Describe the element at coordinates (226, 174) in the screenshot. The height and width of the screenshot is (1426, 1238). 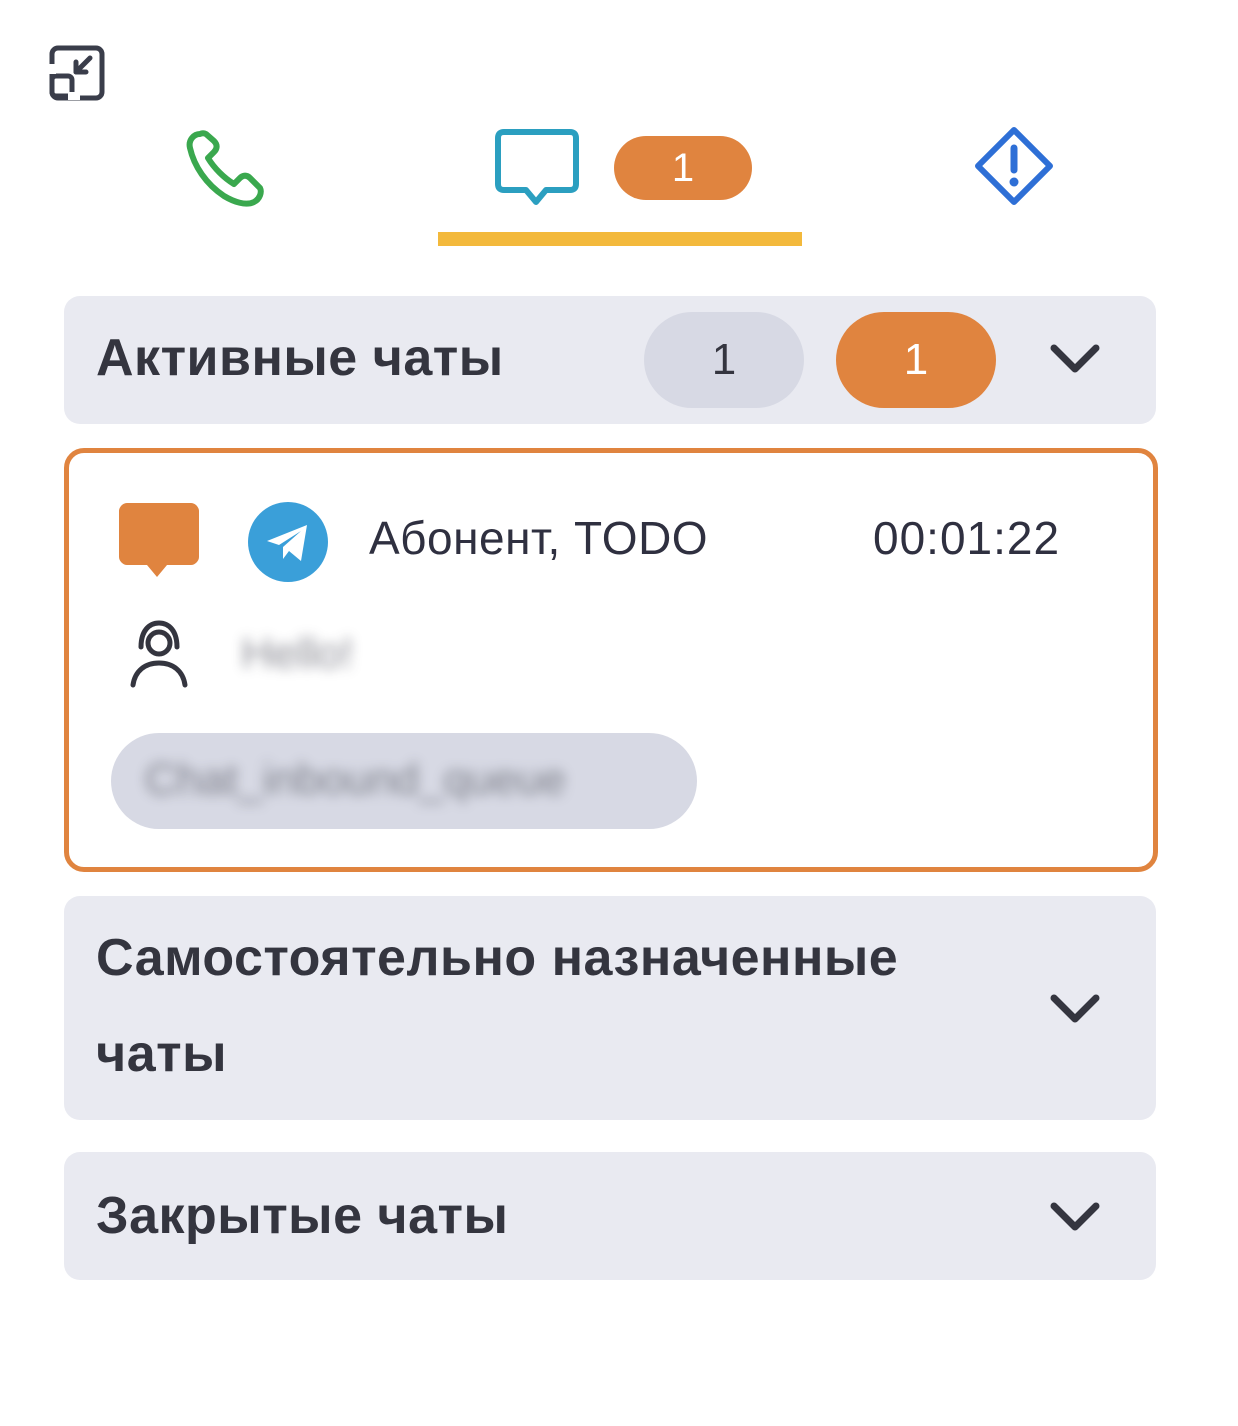
I see `phone-icon` at that location.